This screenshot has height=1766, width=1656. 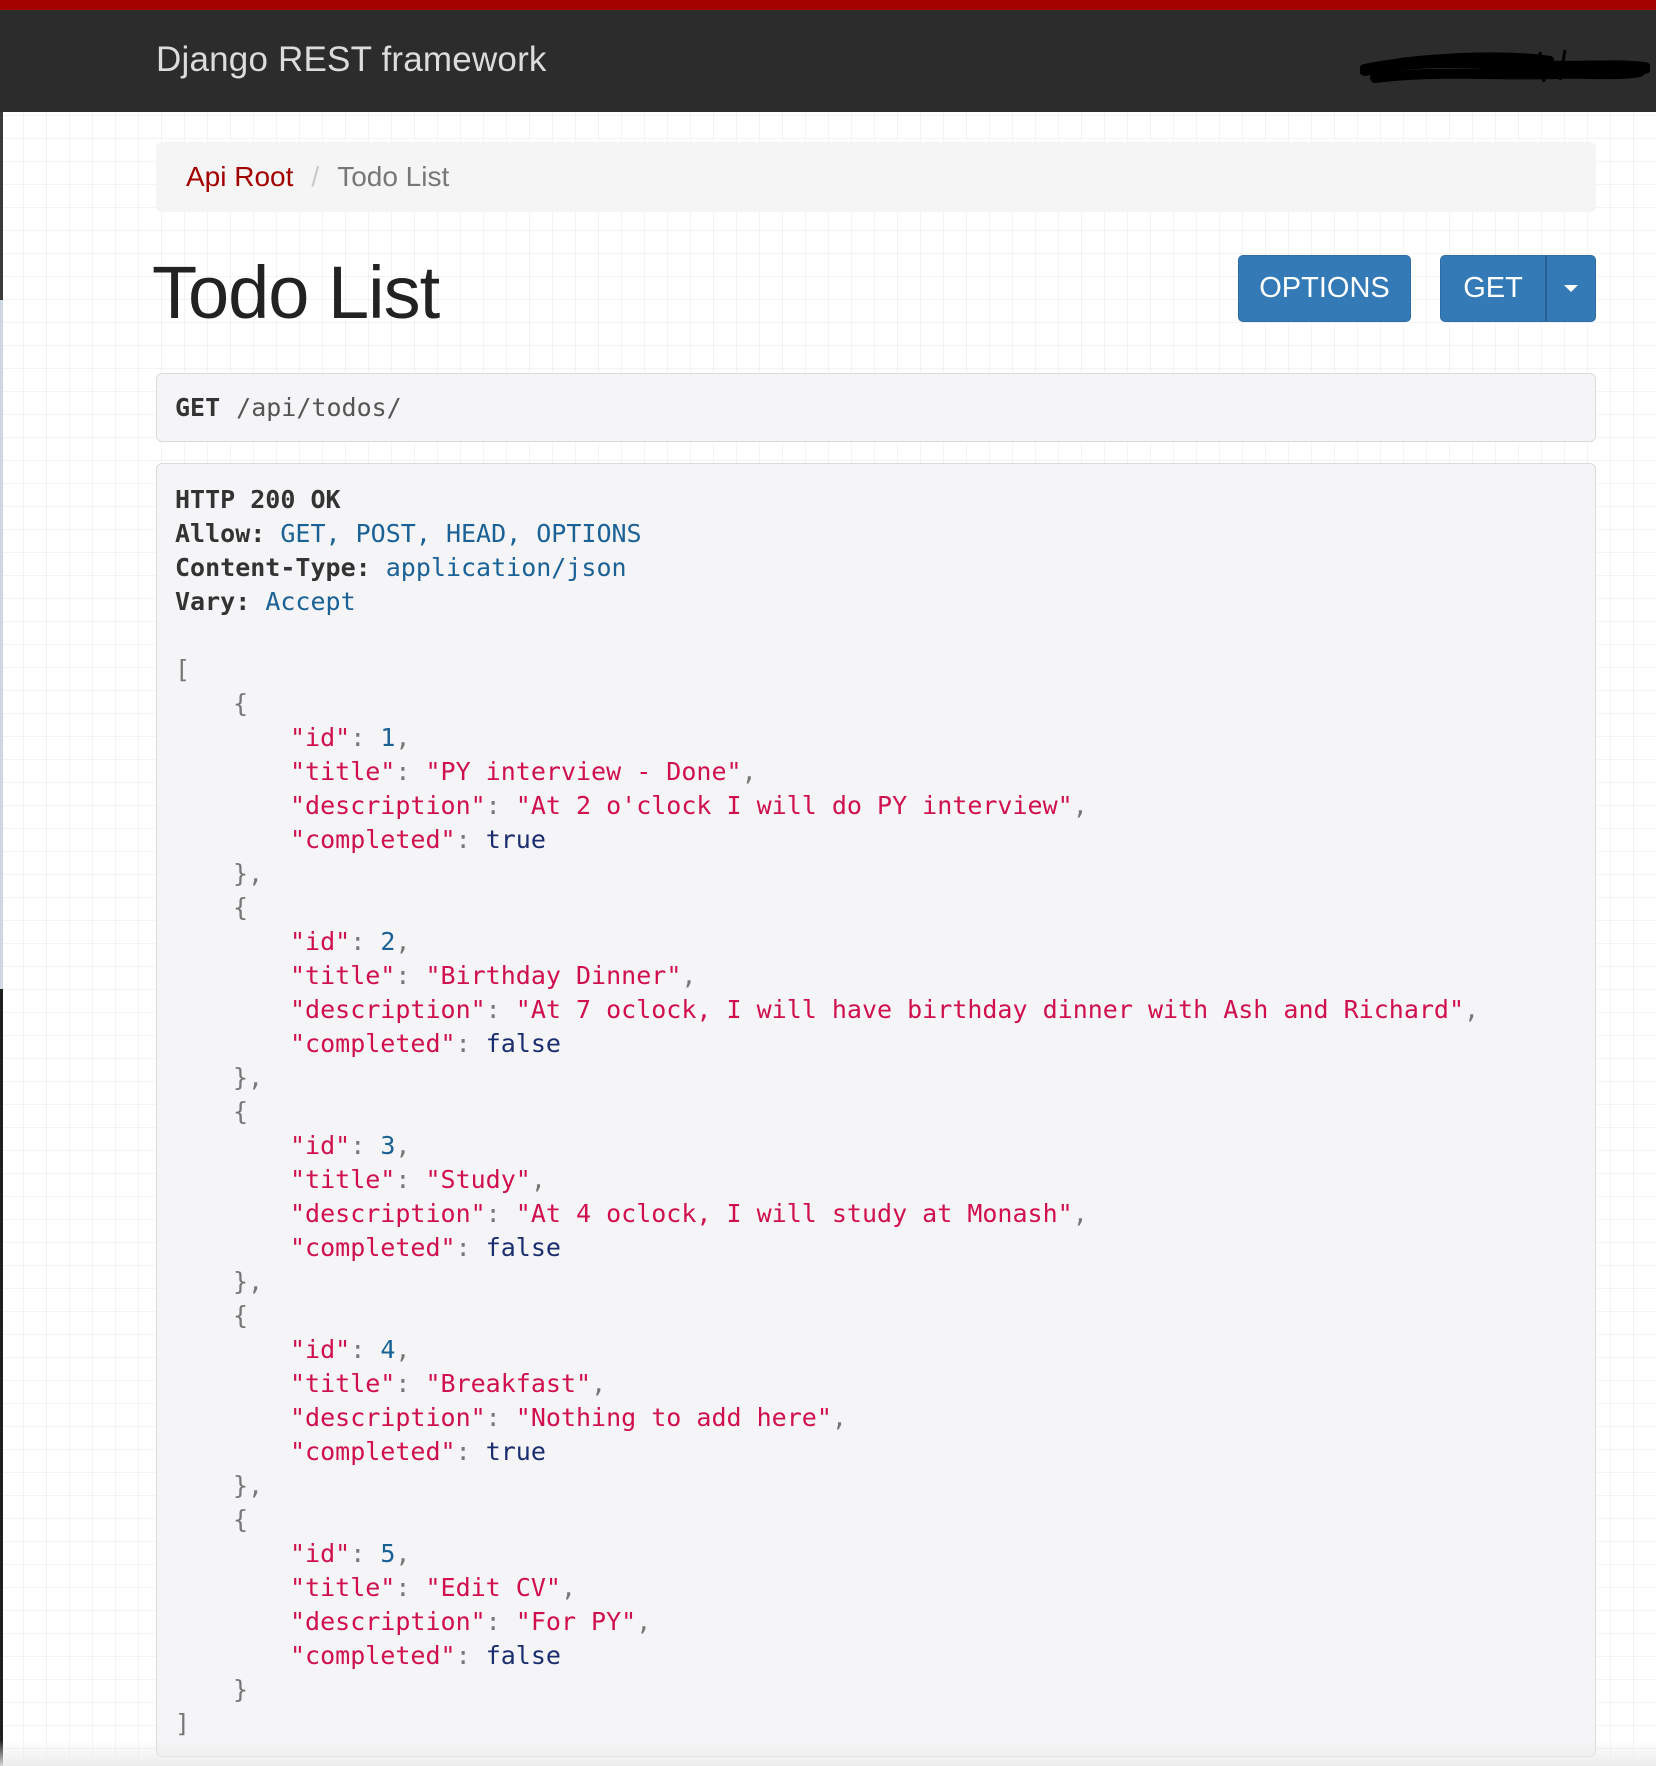 I want to click on json-value-id: 3, so click(x=388, y=1145).